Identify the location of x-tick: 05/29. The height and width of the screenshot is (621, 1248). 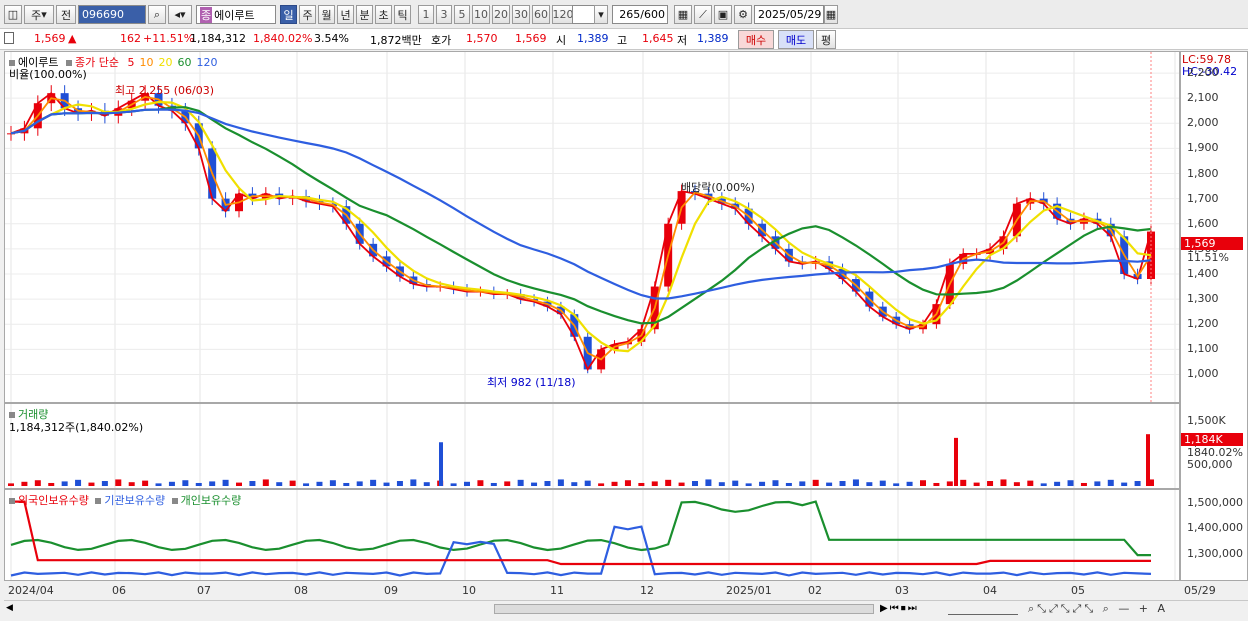
(1200, 590).